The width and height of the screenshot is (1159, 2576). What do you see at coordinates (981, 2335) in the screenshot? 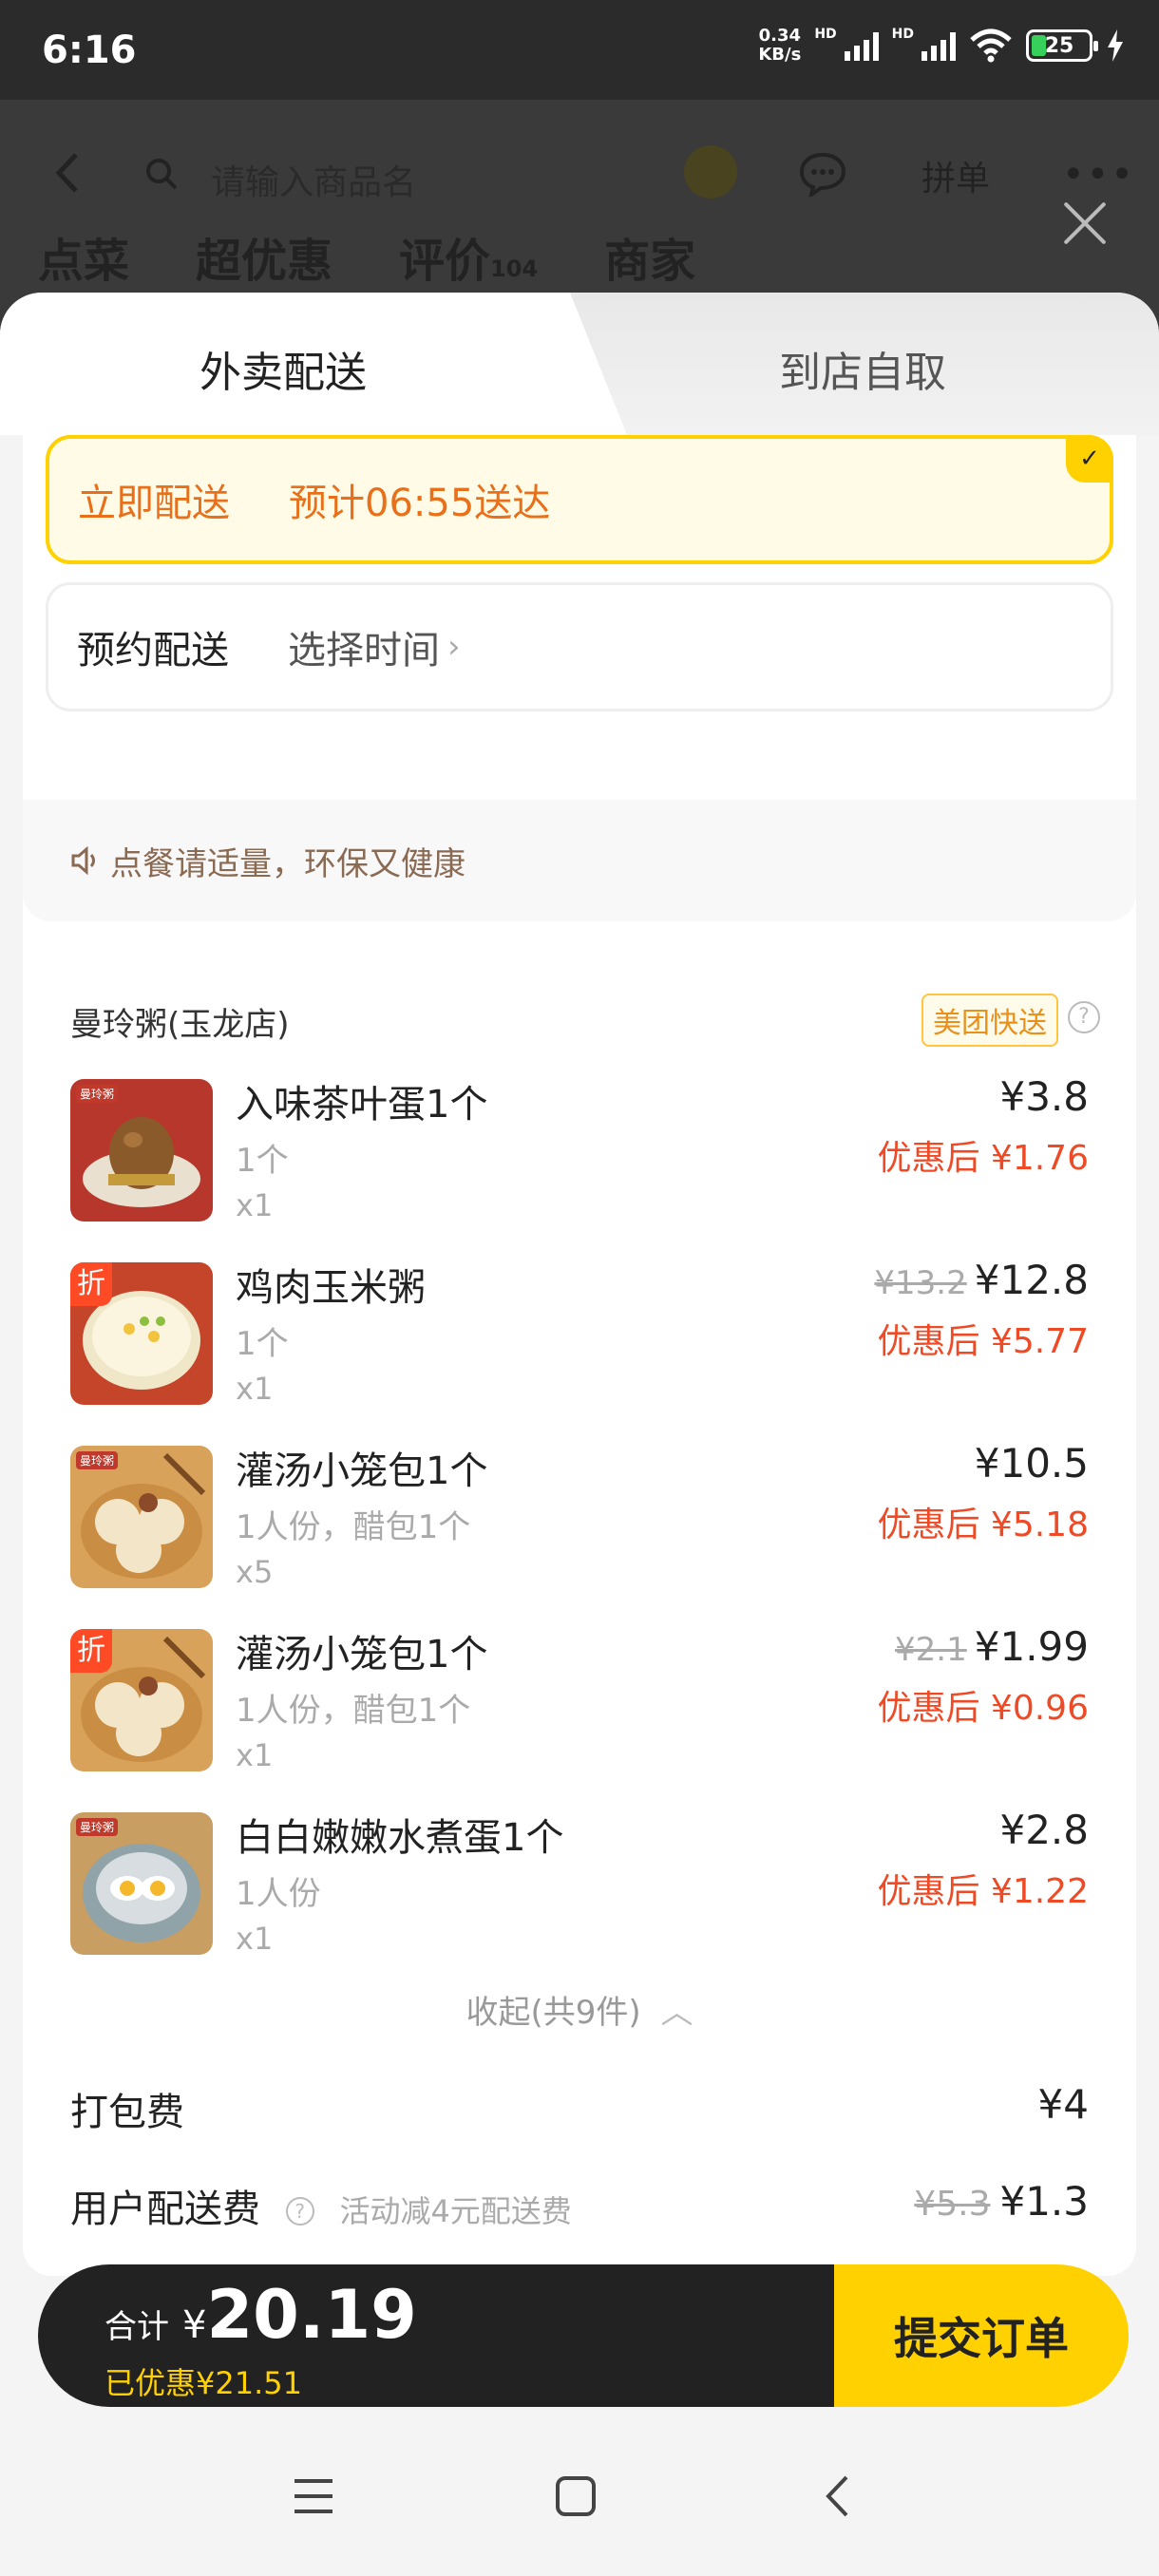
I see `submit-order-button: 提交订单` at bounding box center [981, 2335].